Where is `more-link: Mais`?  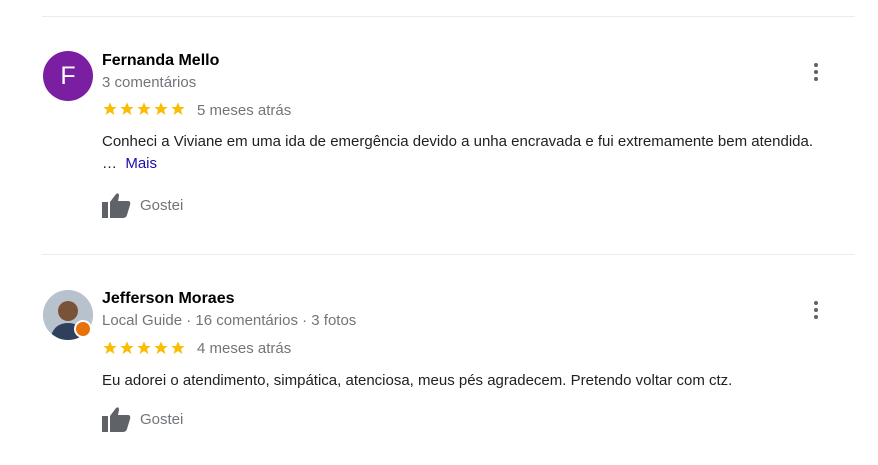
more-link: Mais is located at coordinates (141, 163).